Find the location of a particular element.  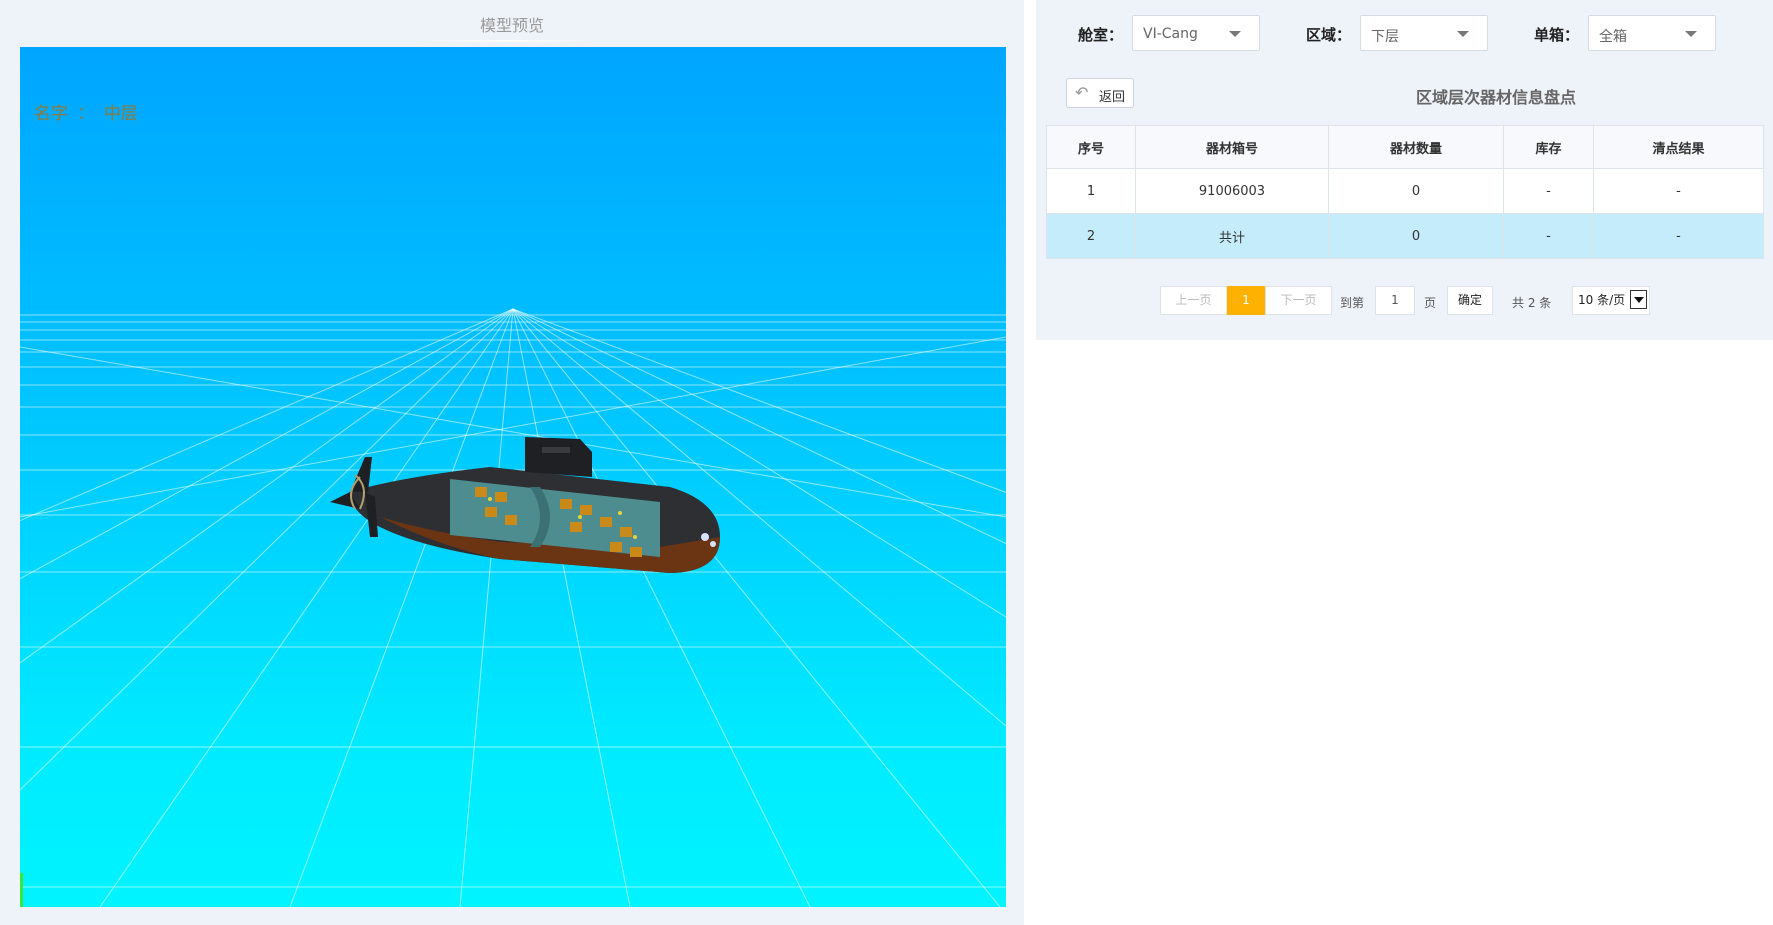

back-button: ↶ 返回 is located at coordinates (1100, 93).